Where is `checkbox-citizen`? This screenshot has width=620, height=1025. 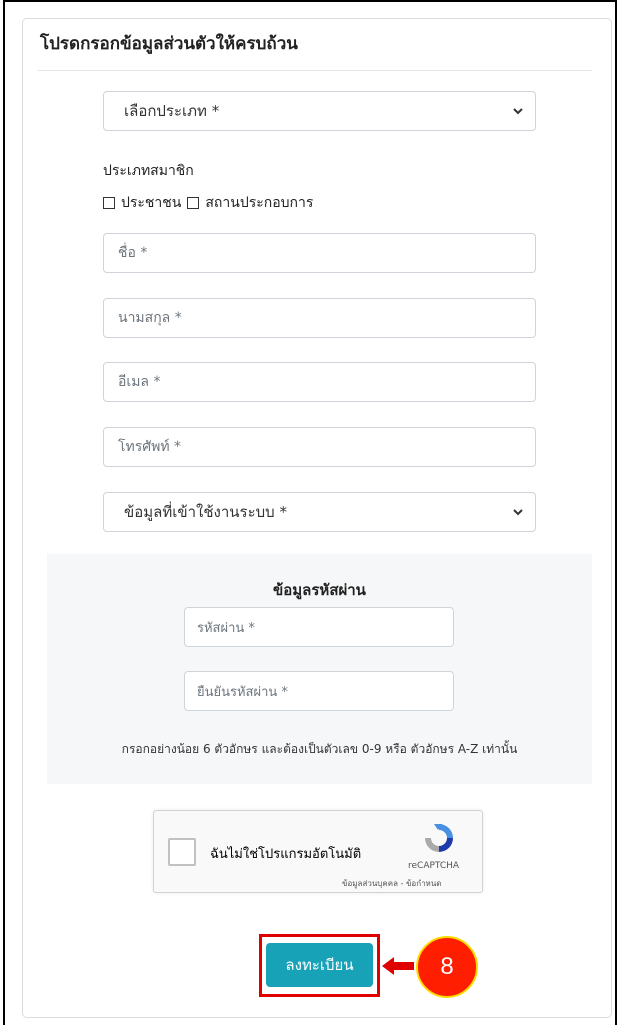 checkbox-citizen is located at coordinates (109, 203).